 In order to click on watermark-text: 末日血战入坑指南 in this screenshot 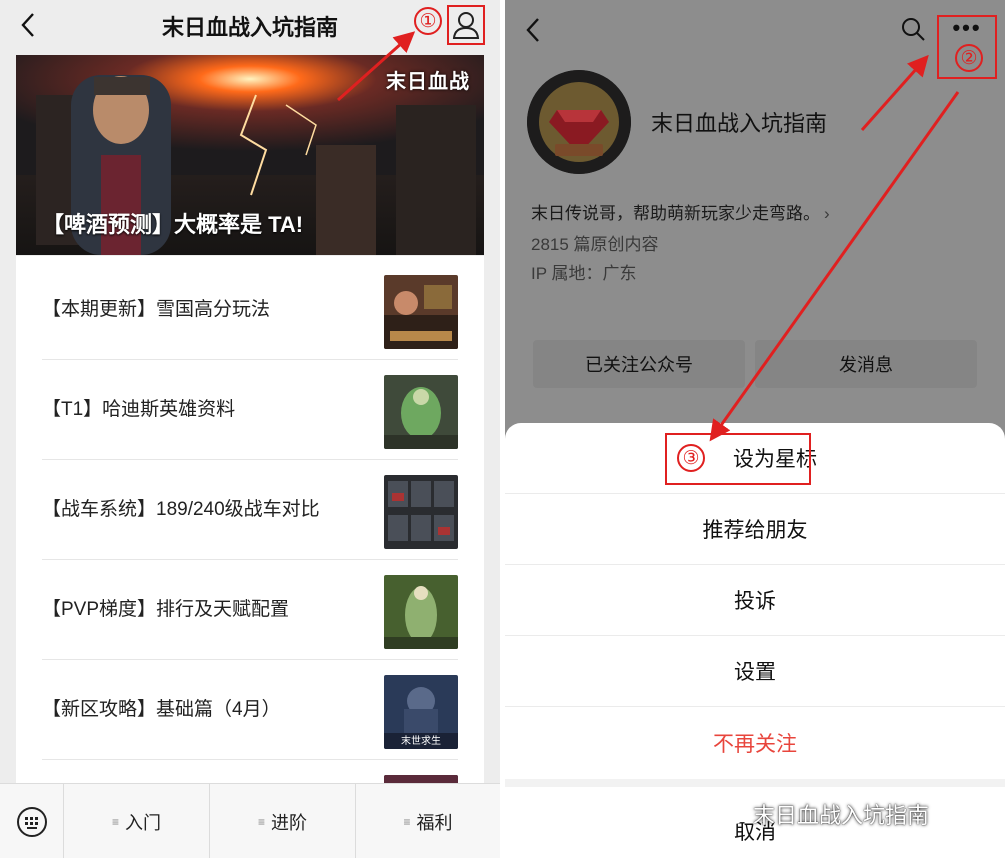, I will do `click(841, 815)`.